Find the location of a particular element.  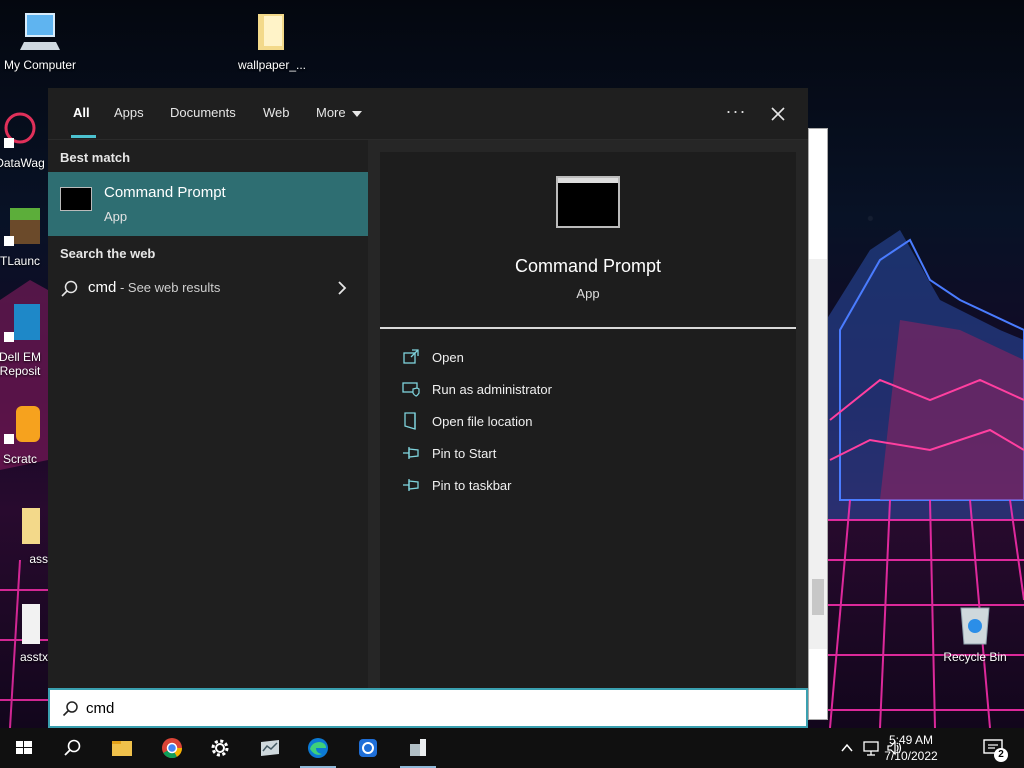

action-open-label: Open is located at coordinates (448, 357).